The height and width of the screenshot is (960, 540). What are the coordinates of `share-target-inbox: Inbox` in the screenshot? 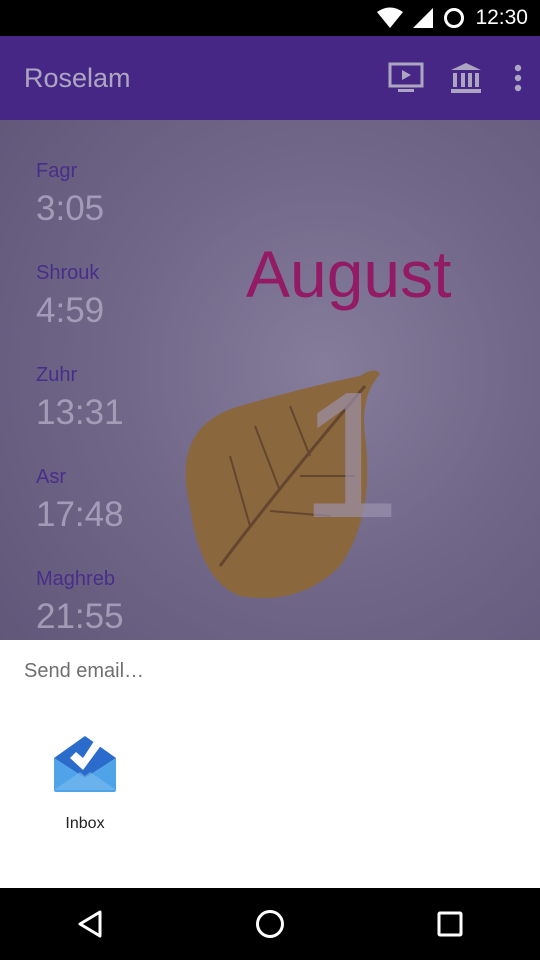 It's located at (85, 780).